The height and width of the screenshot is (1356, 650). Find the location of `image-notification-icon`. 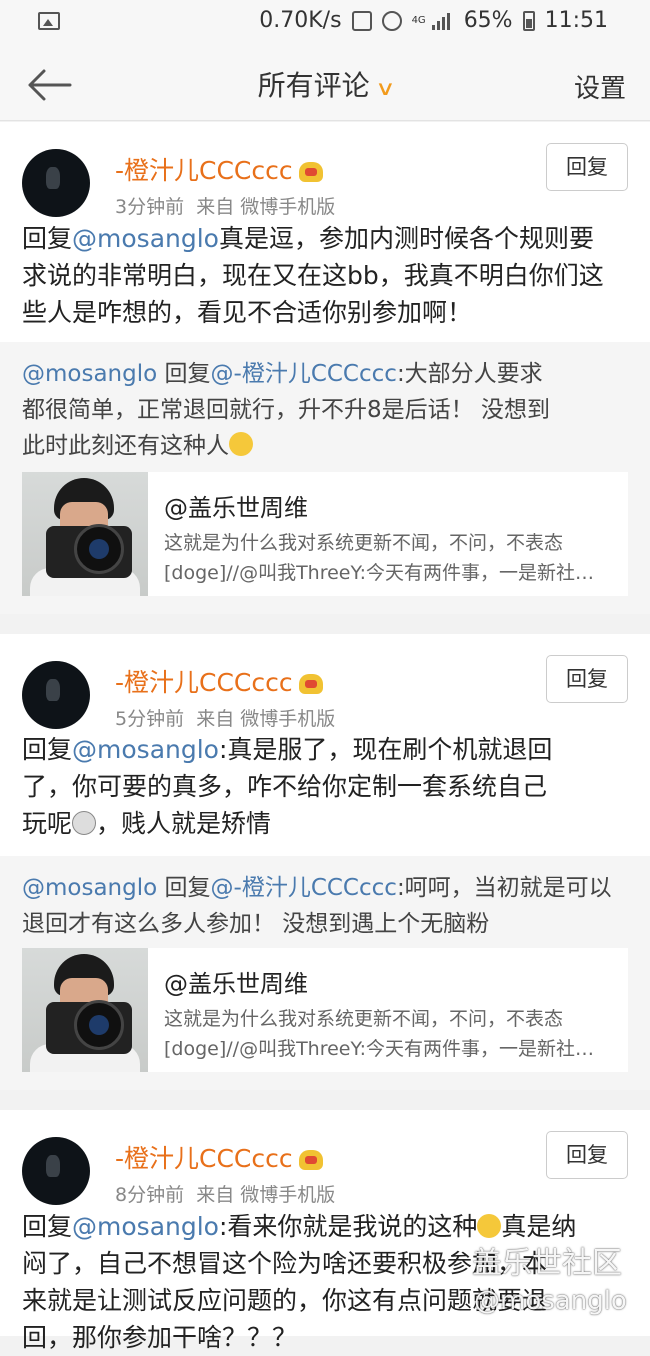

image-notification-icon is located at coordinates (49, 21).